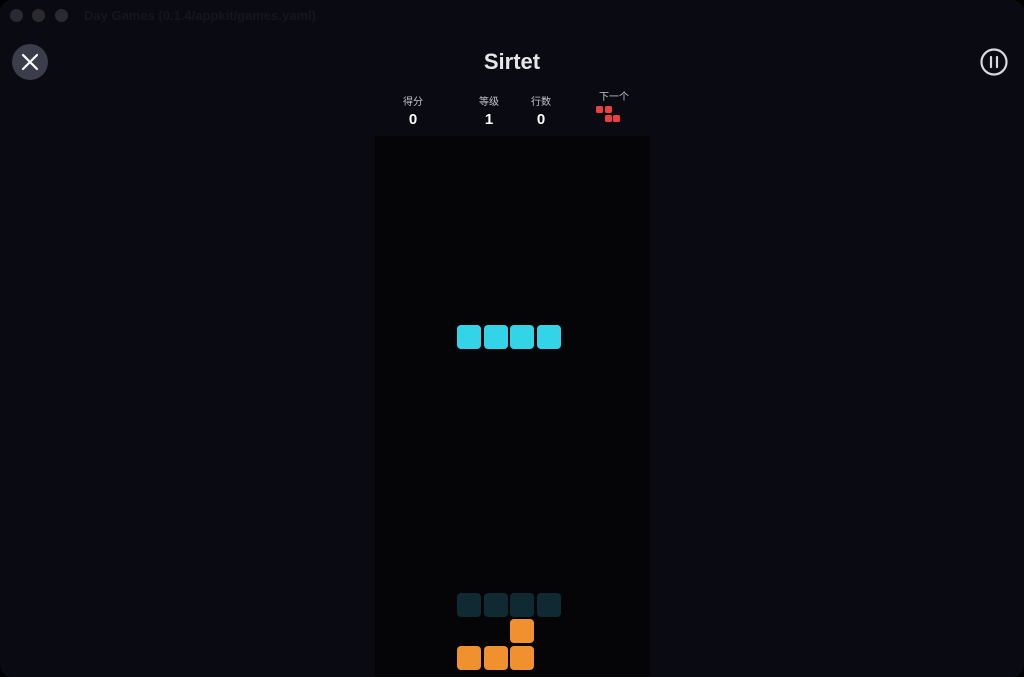  Describe the element at coordinates (413, 119) in the screenshot. I see `score-value: 0` at that location.